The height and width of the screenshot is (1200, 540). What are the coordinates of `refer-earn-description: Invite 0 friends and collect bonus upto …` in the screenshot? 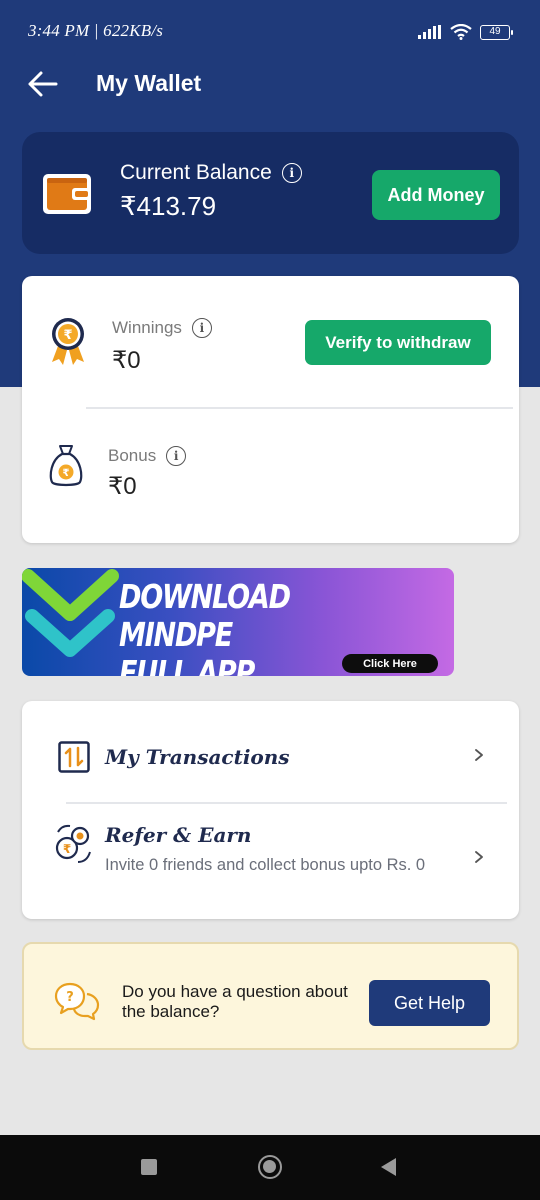 It's located at (265, 865).